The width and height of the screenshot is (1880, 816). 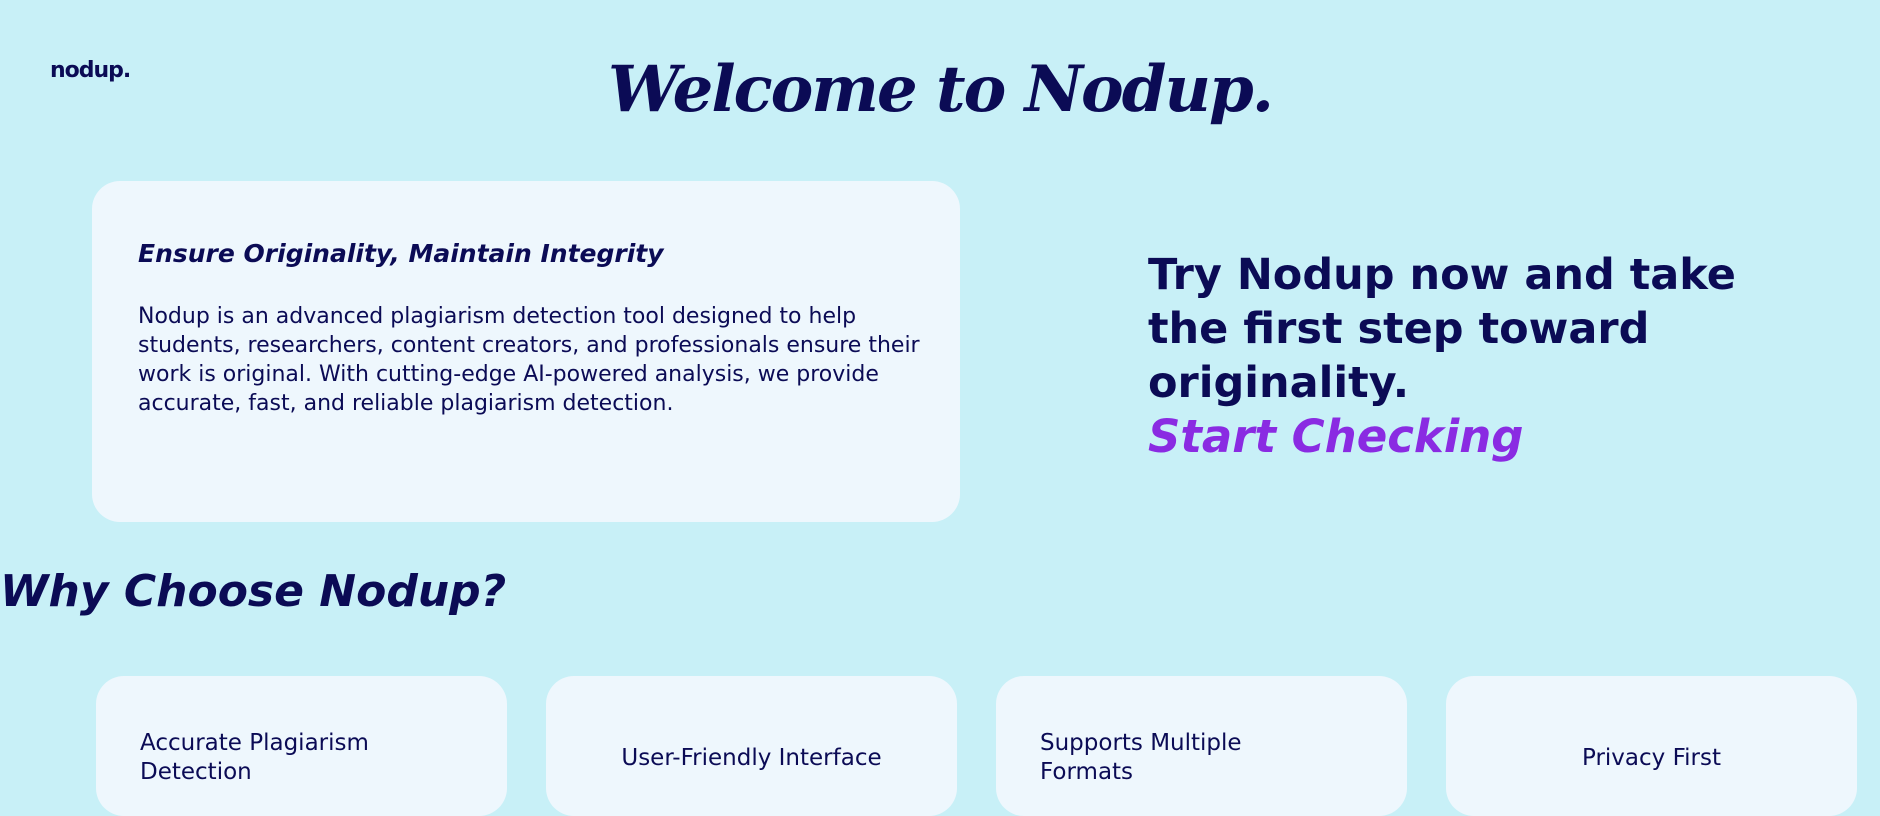 I want to click on feature-card-accurate-detection: Accurate Plagiarism Detection, so click(x=301, y=746).